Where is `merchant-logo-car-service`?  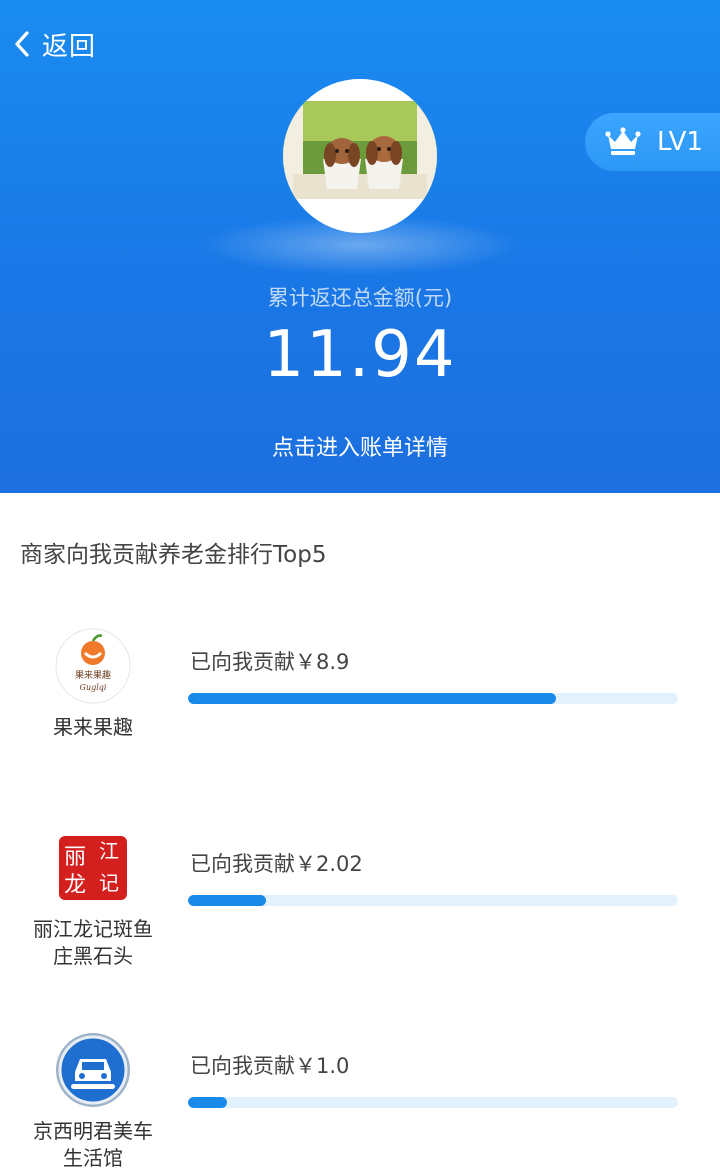 merchant-logo-car-service is located at coordinates (93, 1070).